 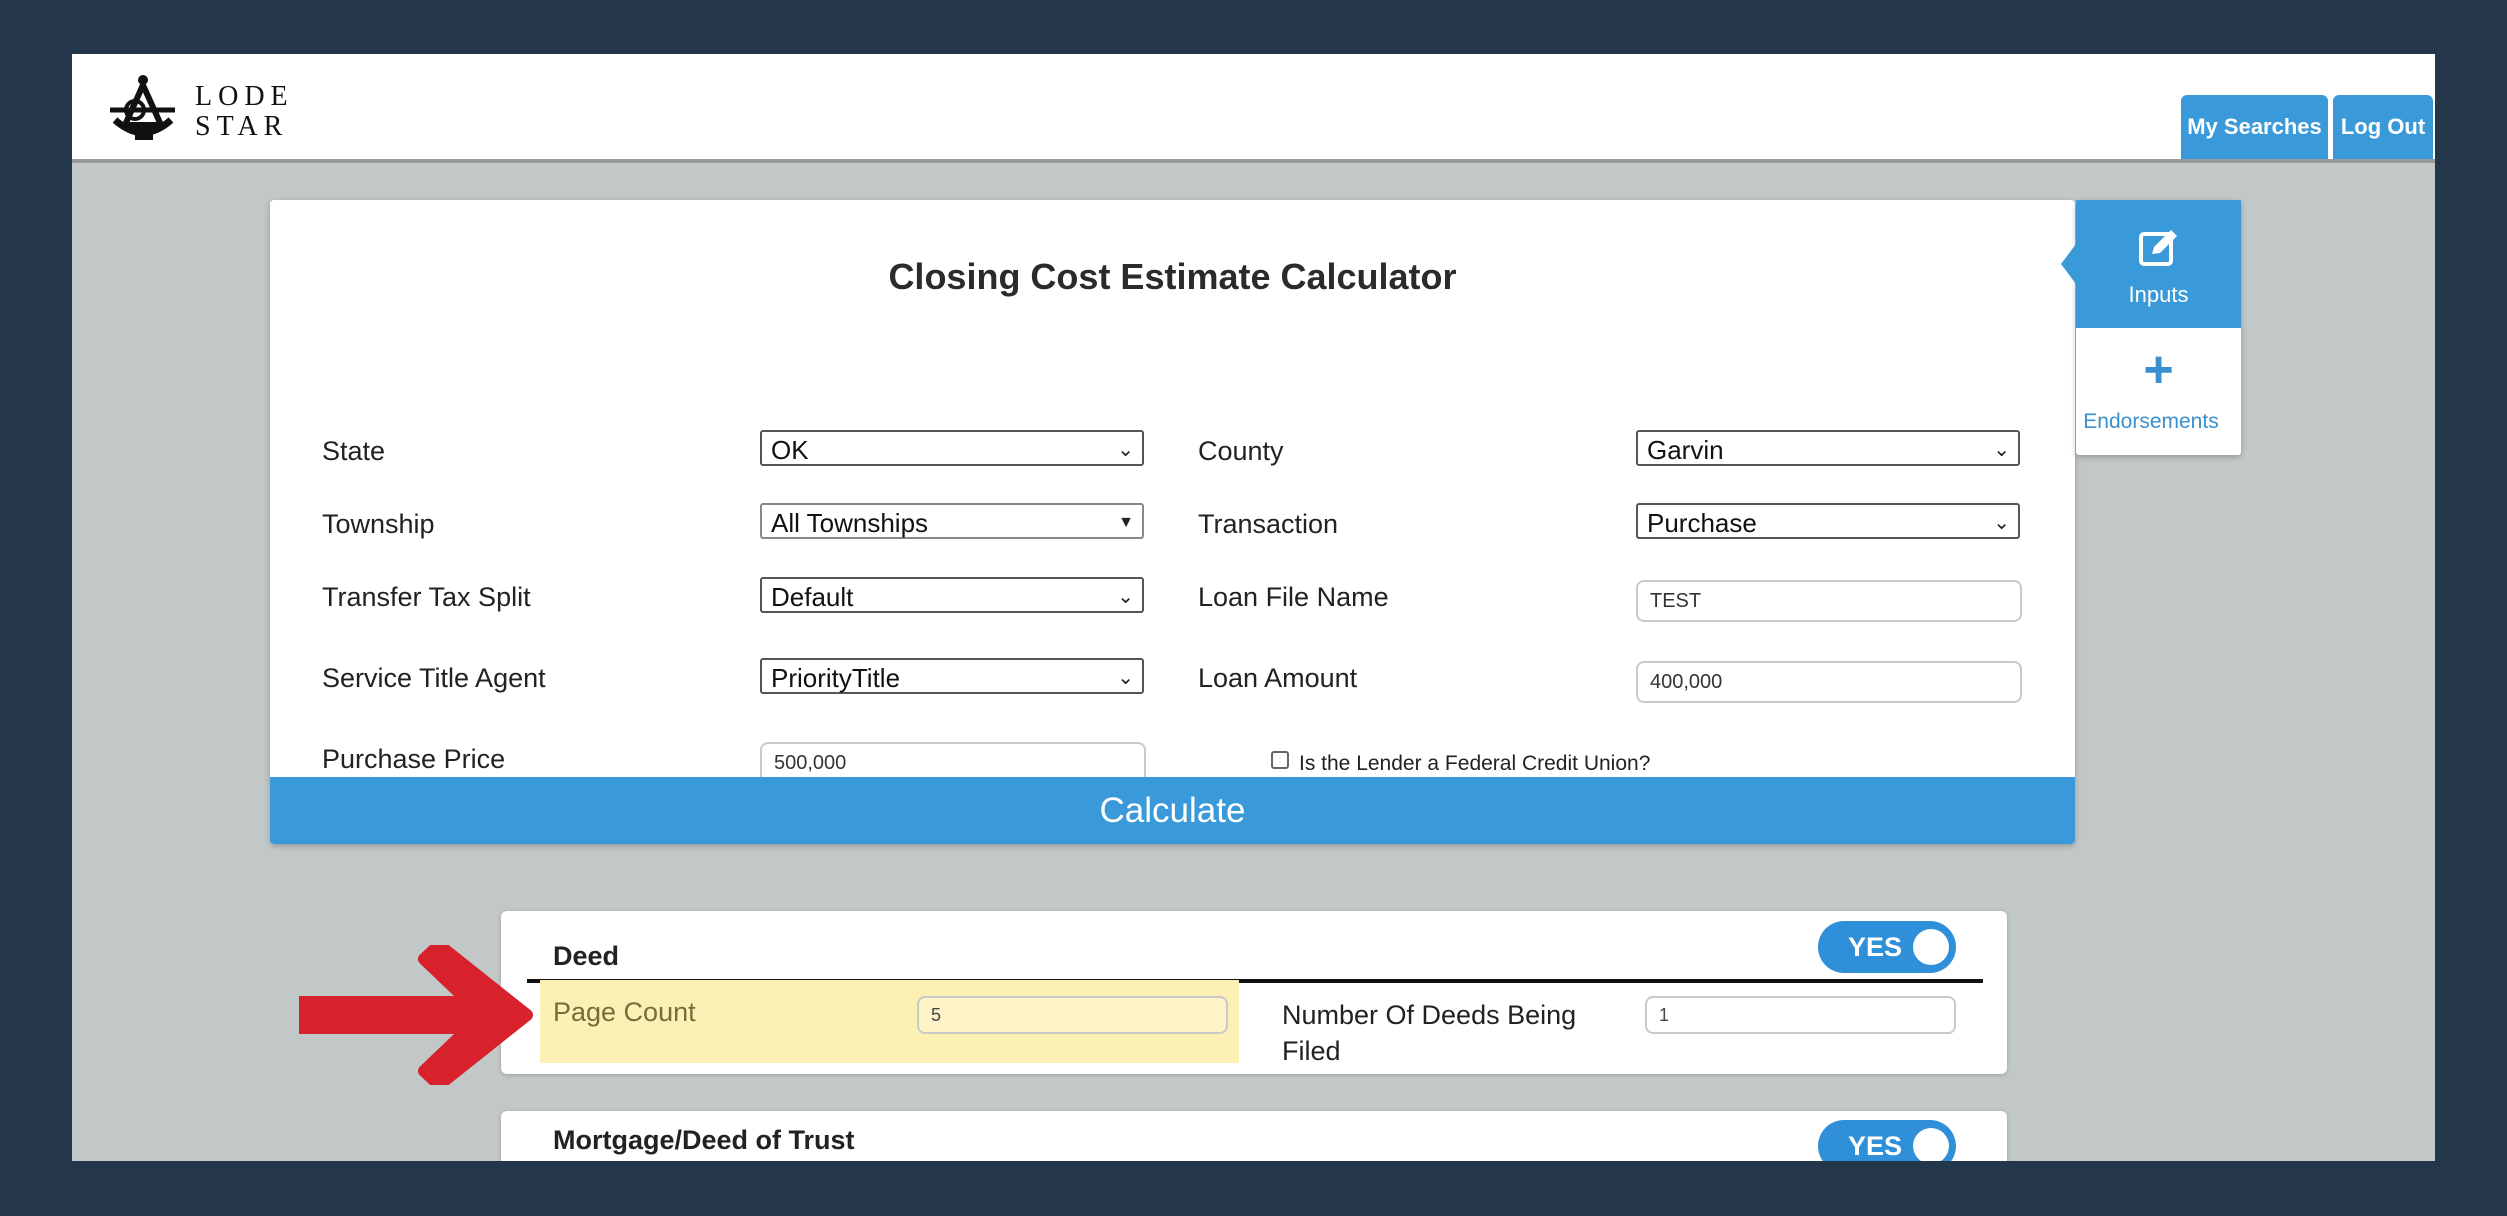 What do you see at coordinates (952, 448) in the screenshot?
I see `state-select: OK ⌄` at bounding box center [952, 448].